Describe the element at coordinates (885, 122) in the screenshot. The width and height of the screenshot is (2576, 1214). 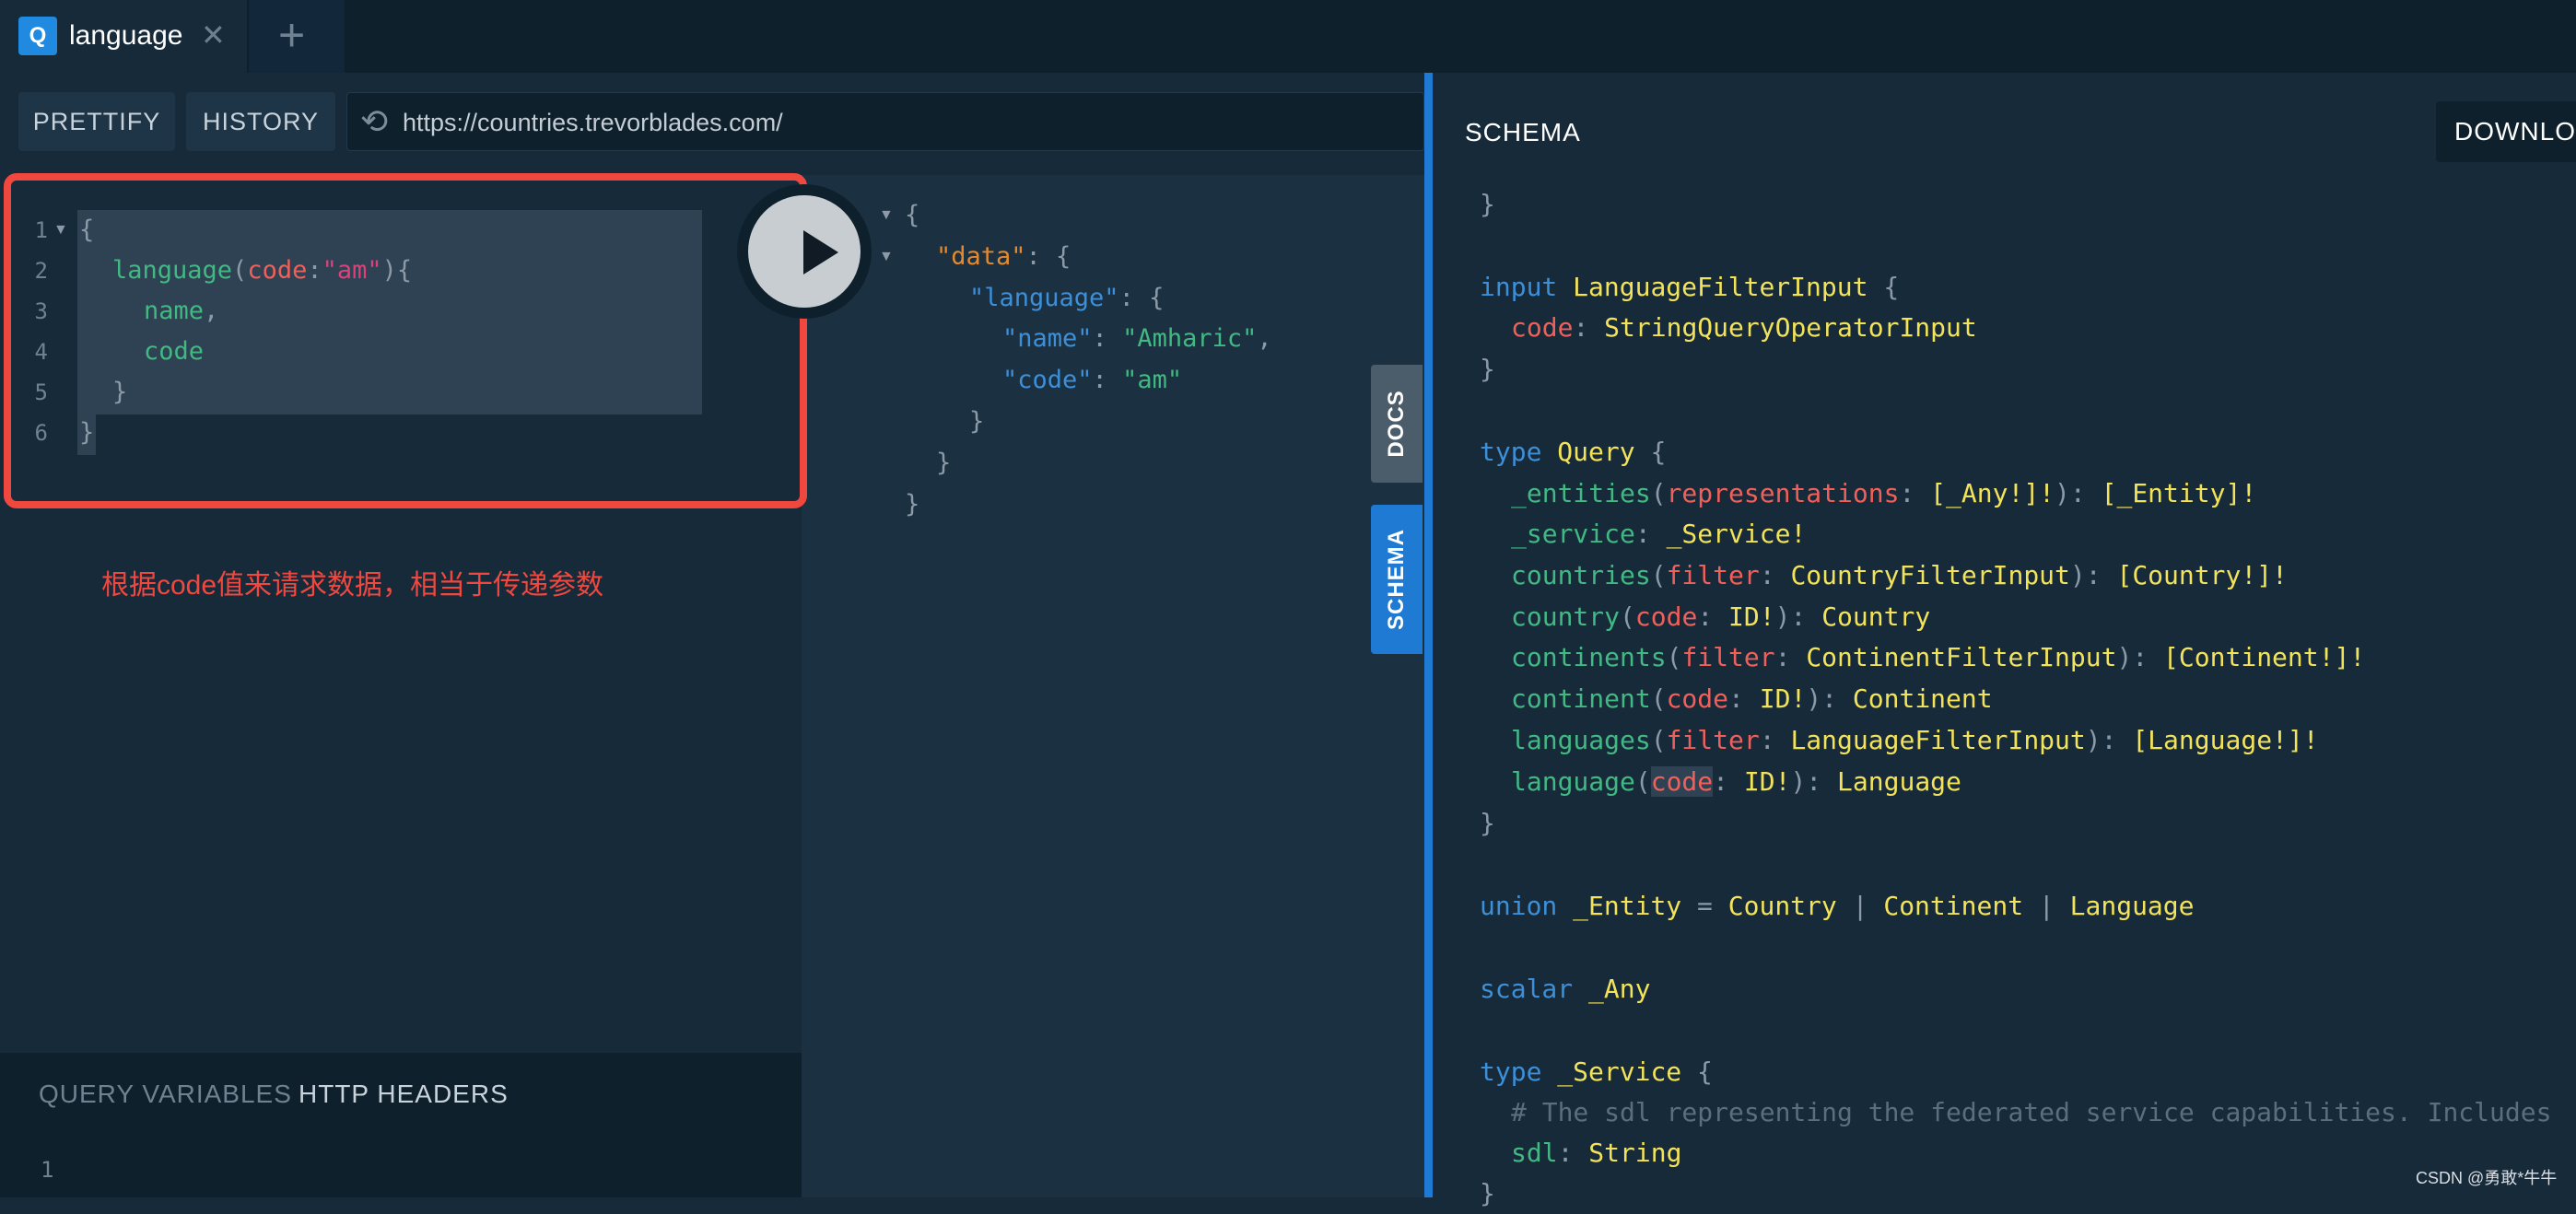
I see `endpoint-url-bar: ⟲ https://countries.trevorblades.com/` at that location.